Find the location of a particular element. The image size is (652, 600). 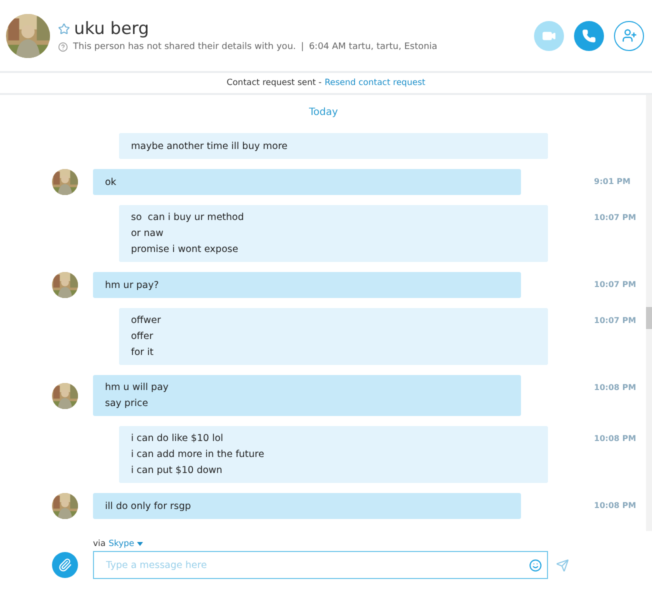

message-text: ok is located at coordinates (111, 182).